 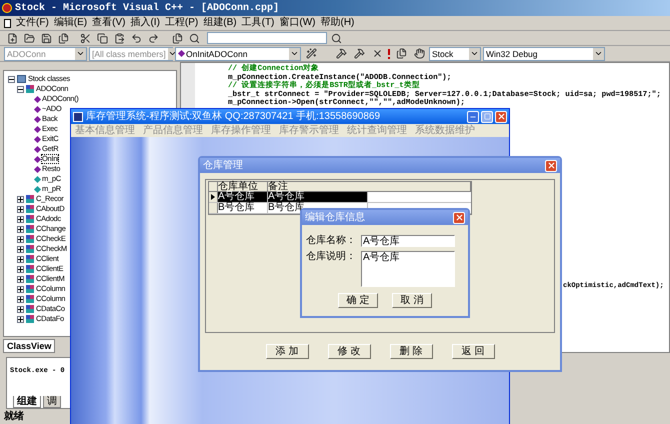 I want to click on menu-item: 查看(V), so click(x=109, y=23).